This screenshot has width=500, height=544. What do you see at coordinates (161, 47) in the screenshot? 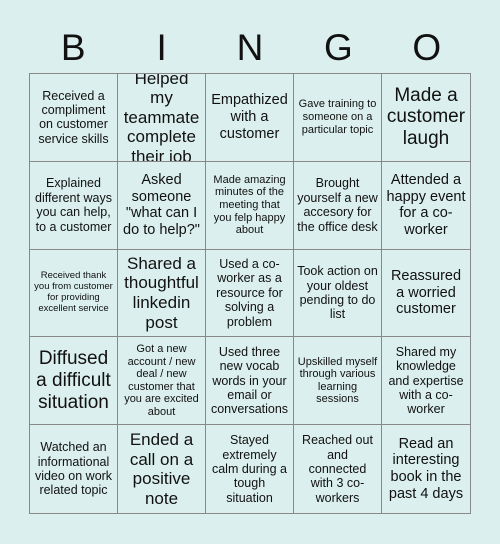
I see `header-letter-i: I` at bounding box center [161, 47].